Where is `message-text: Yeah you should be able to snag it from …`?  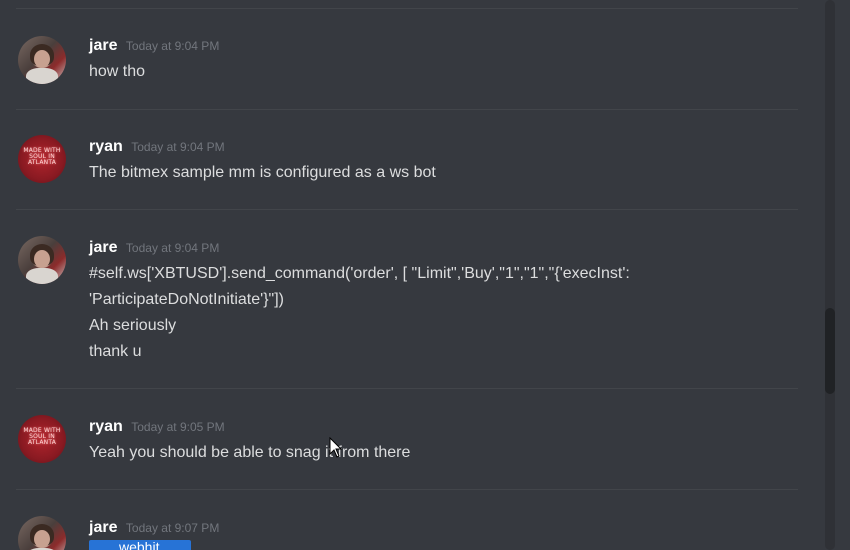 message-text: Yeah you should be able to snag it from … is located at coordinates (250, 452).